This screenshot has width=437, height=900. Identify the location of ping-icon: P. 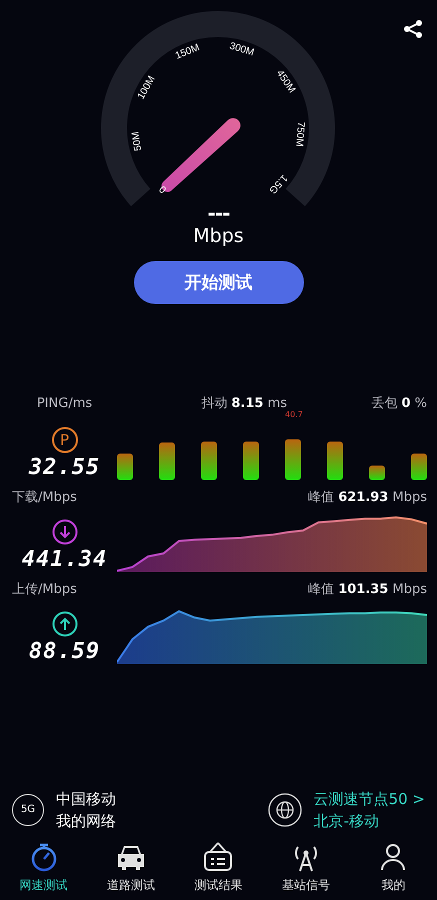
(65, 440).